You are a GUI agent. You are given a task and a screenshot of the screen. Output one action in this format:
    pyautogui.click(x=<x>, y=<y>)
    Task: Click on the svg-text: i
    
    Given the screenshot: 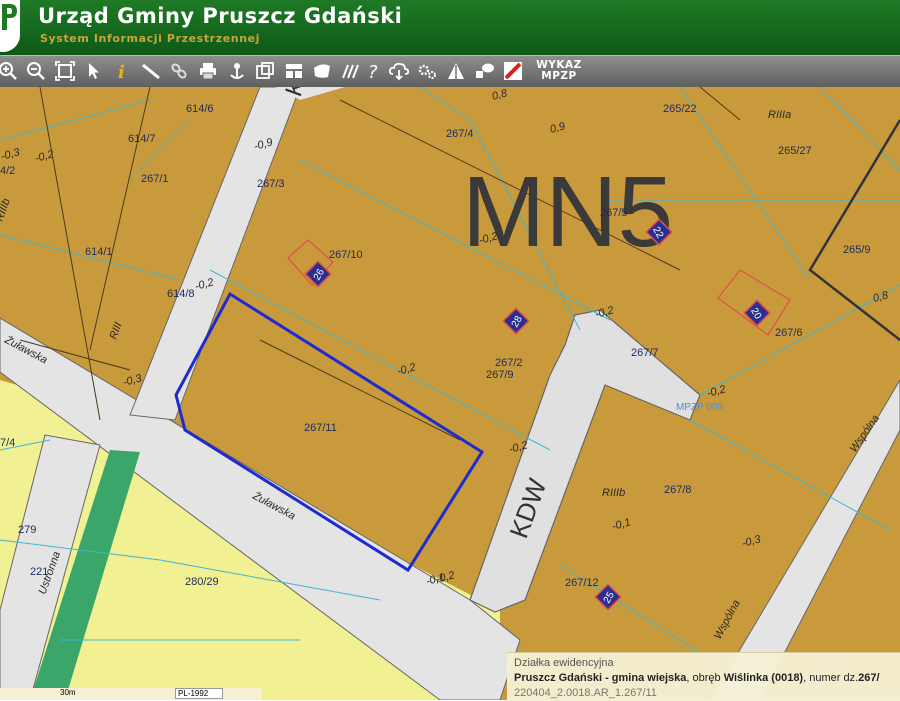 What is the action you would take?
    pyautogui.click(x=121, y=72)
    